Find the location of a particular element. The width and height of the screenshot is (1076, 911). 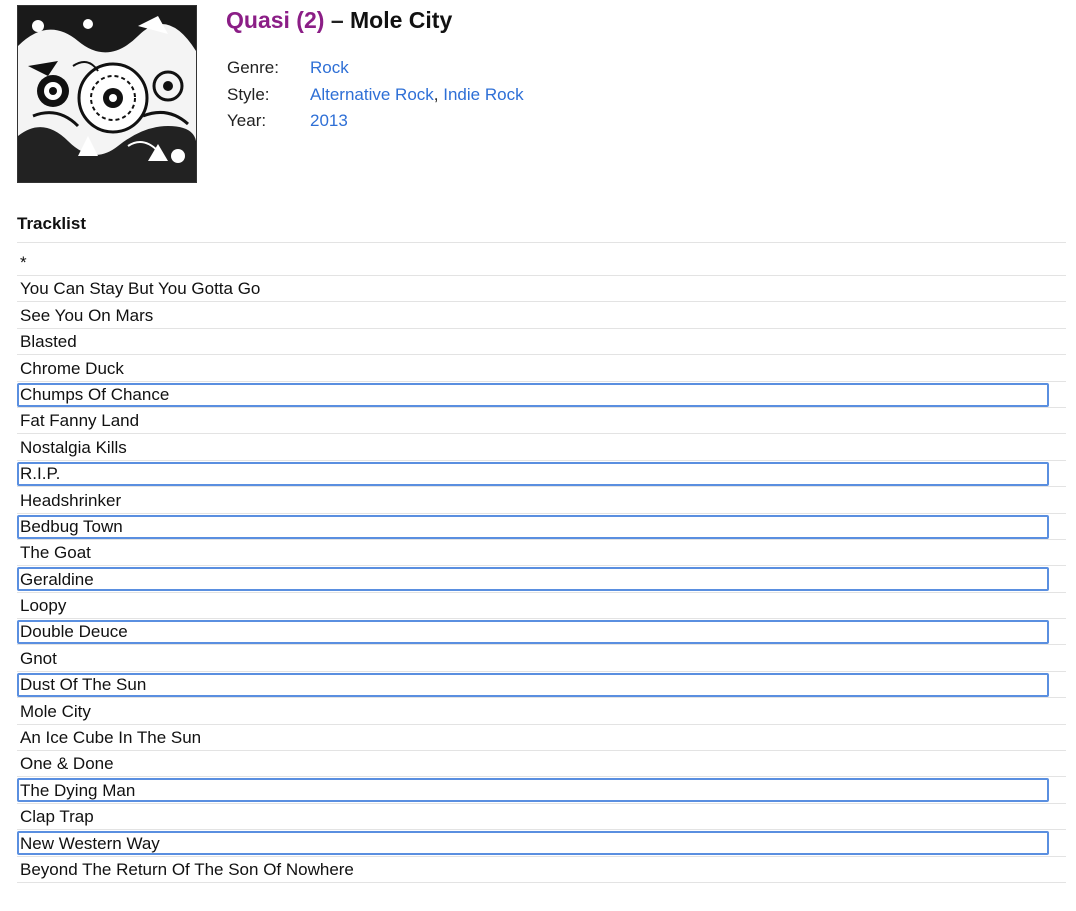

track-title: Bedbug Town is located at coordinates (71, 526).